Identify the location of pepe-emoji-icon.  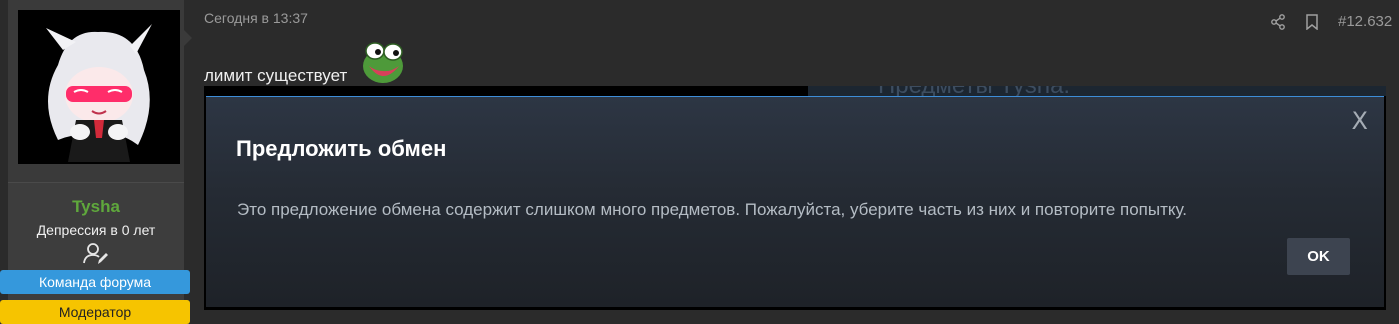
(383, 62).